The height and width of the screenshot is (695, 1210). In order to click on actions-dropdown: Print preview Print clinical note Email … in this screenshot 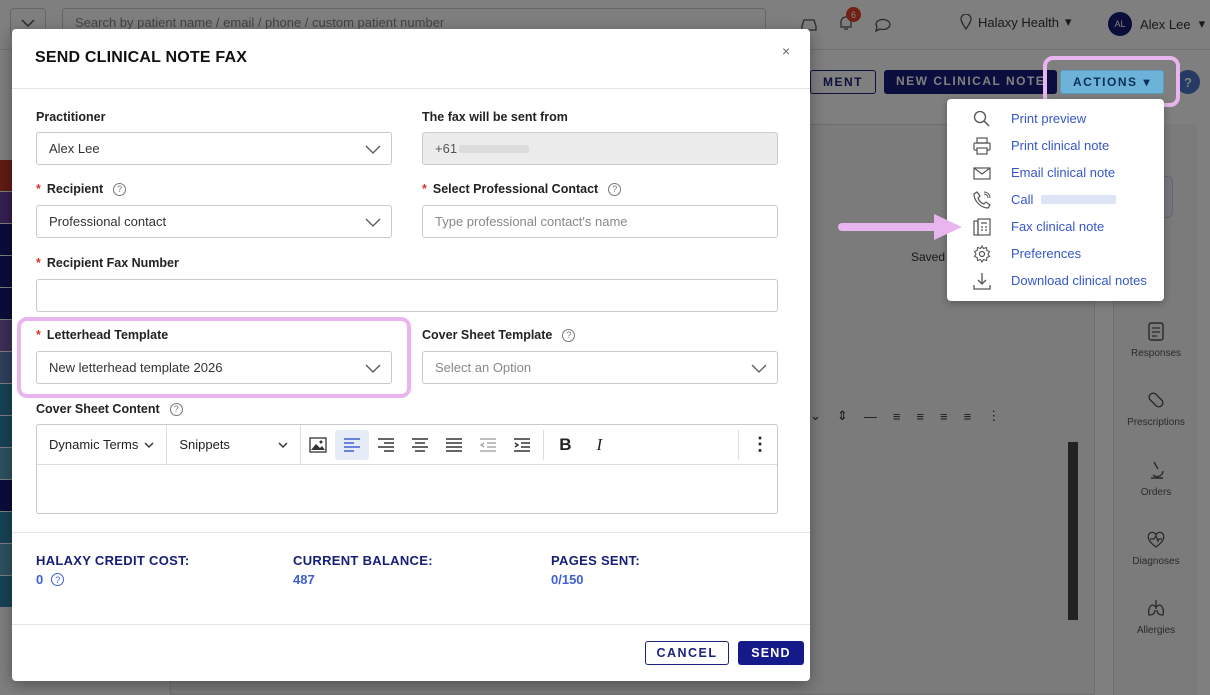, I will do `click(1055, 200)`.